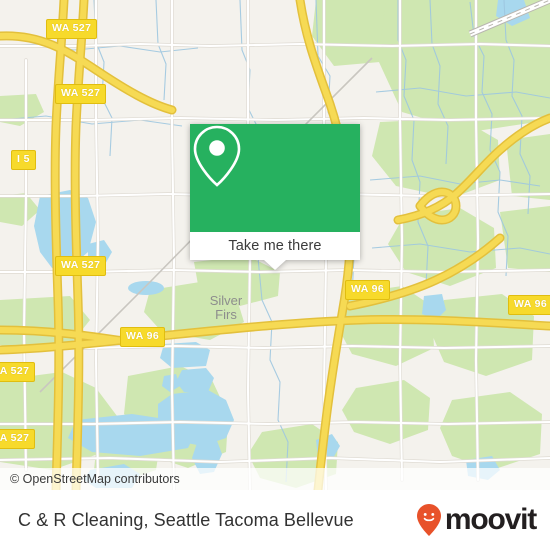 The height and width of the screenshot is (550, 550). Describe the element at coordinates (217, 156) in the screenshot. I see `map-pin-icon` at that location.